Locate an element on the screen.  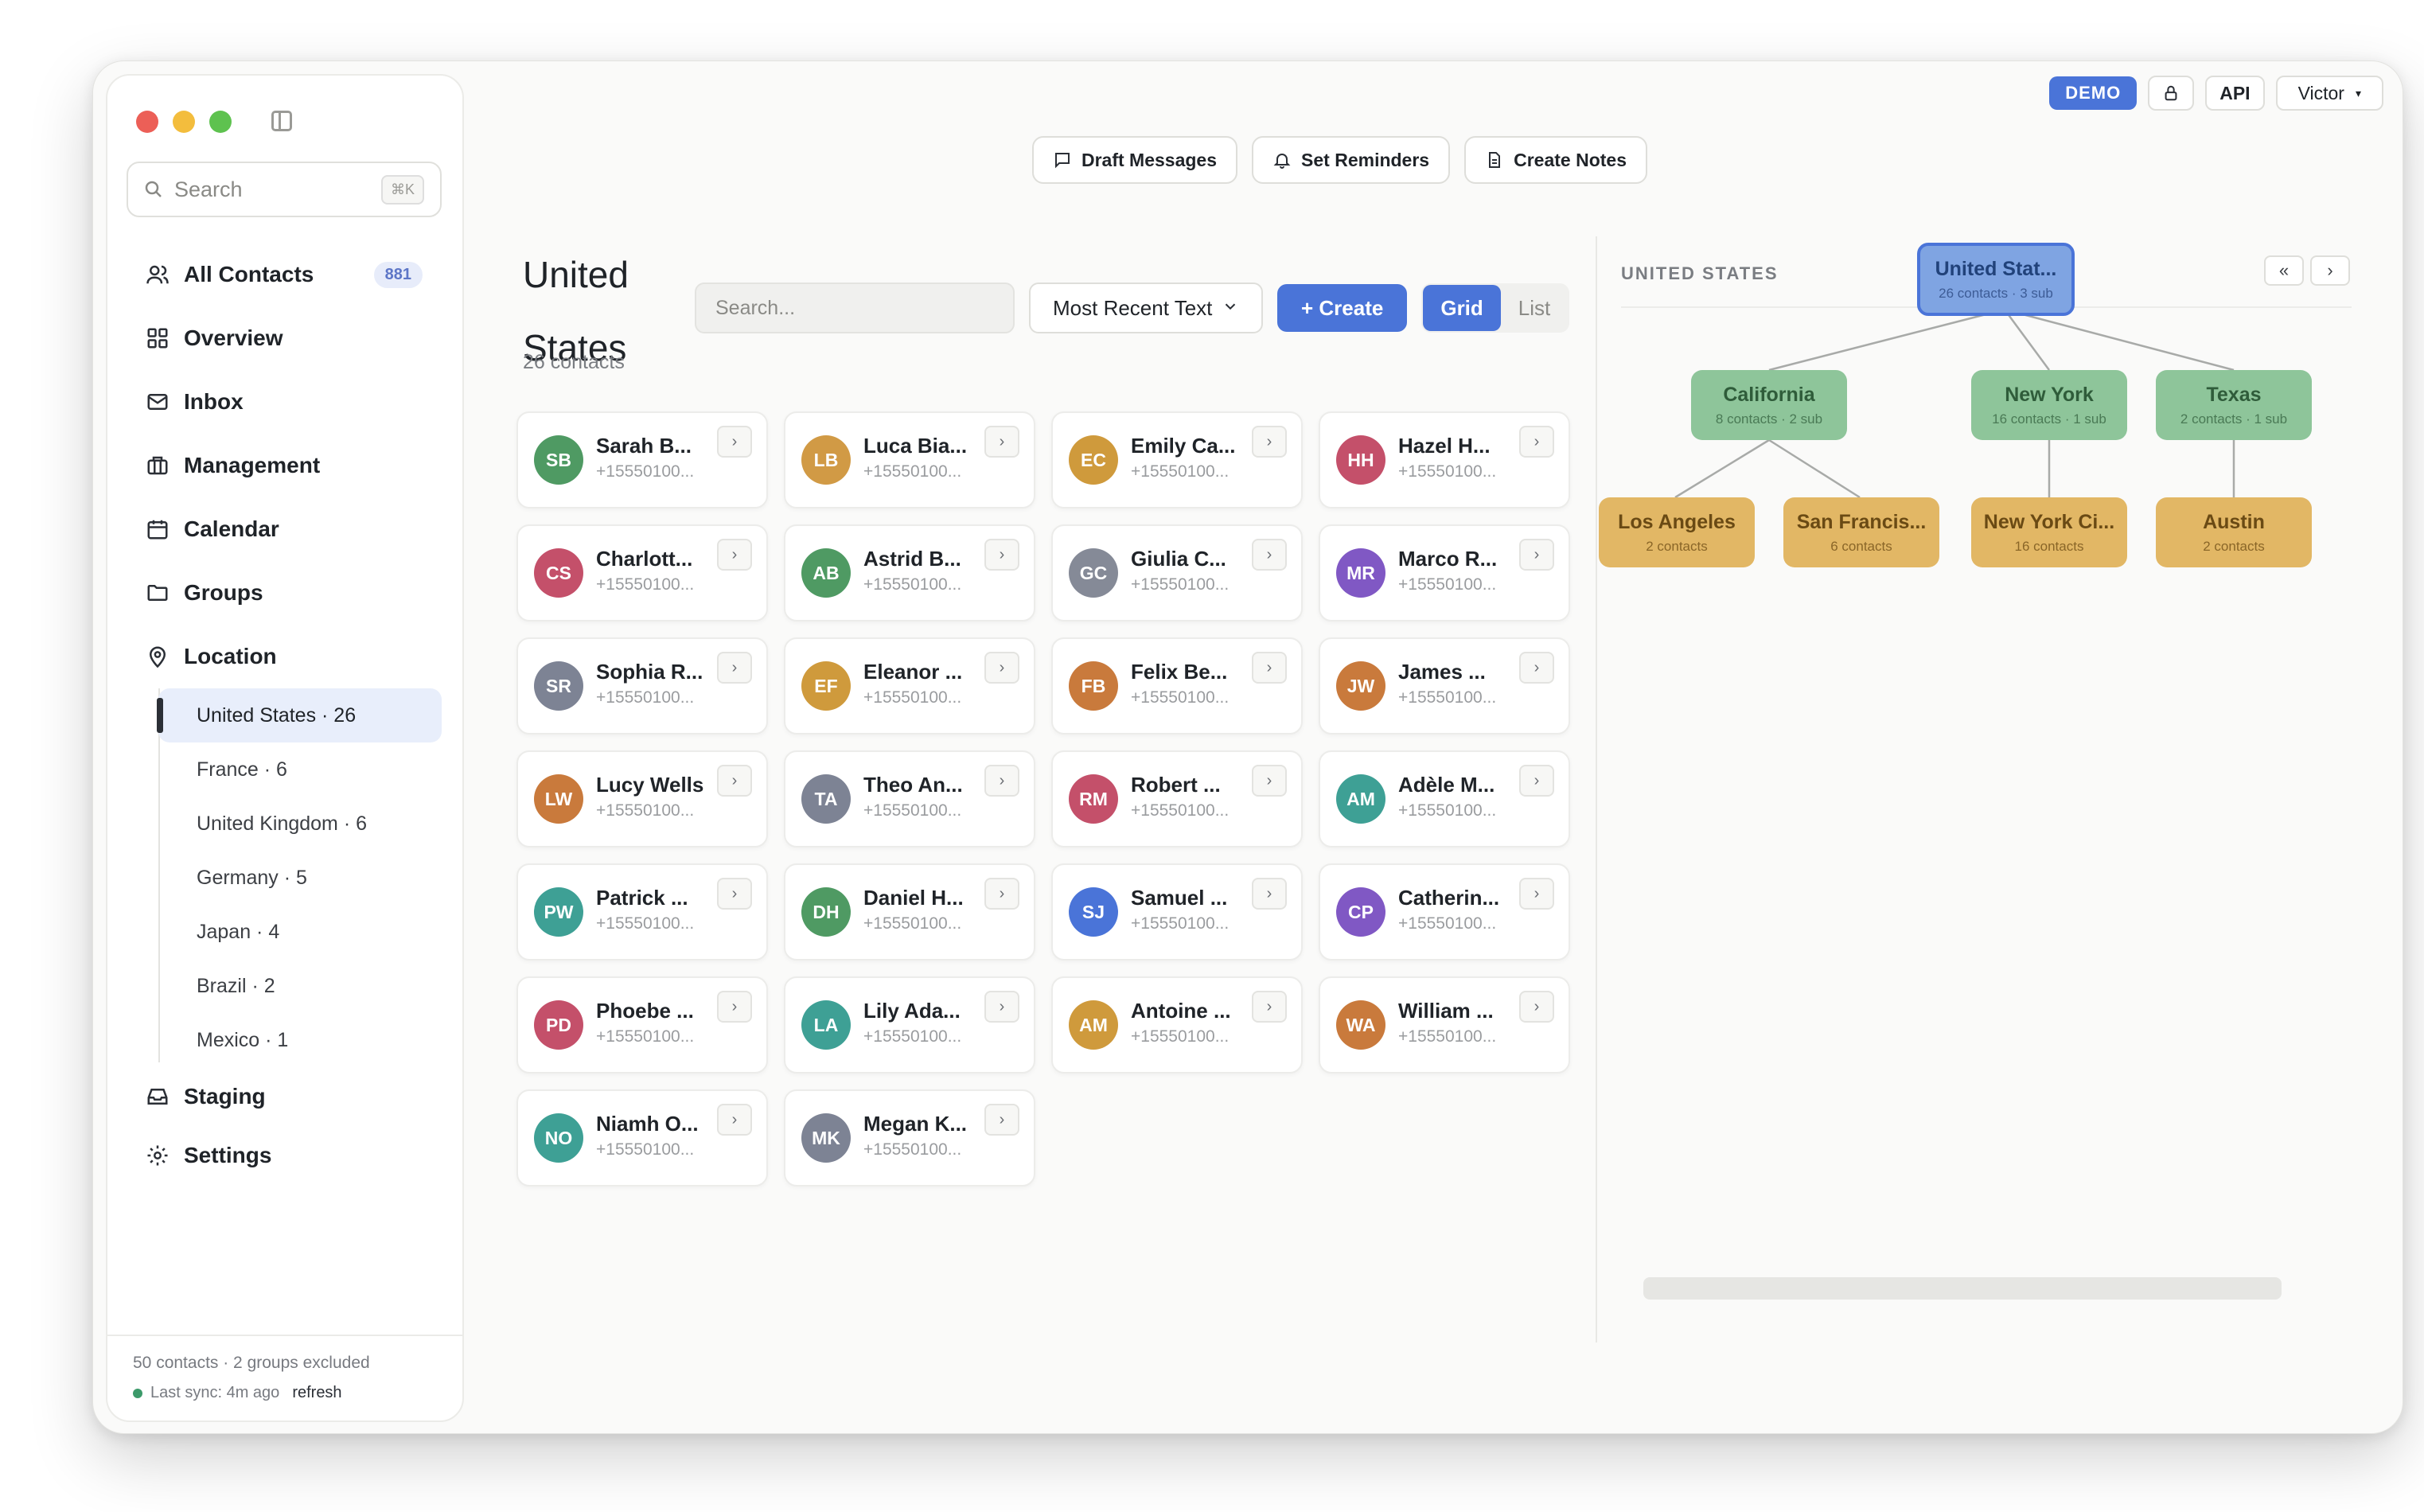
contact-card: PD Phoebe ... +15550100... › is located at coordinates (642, 1025).